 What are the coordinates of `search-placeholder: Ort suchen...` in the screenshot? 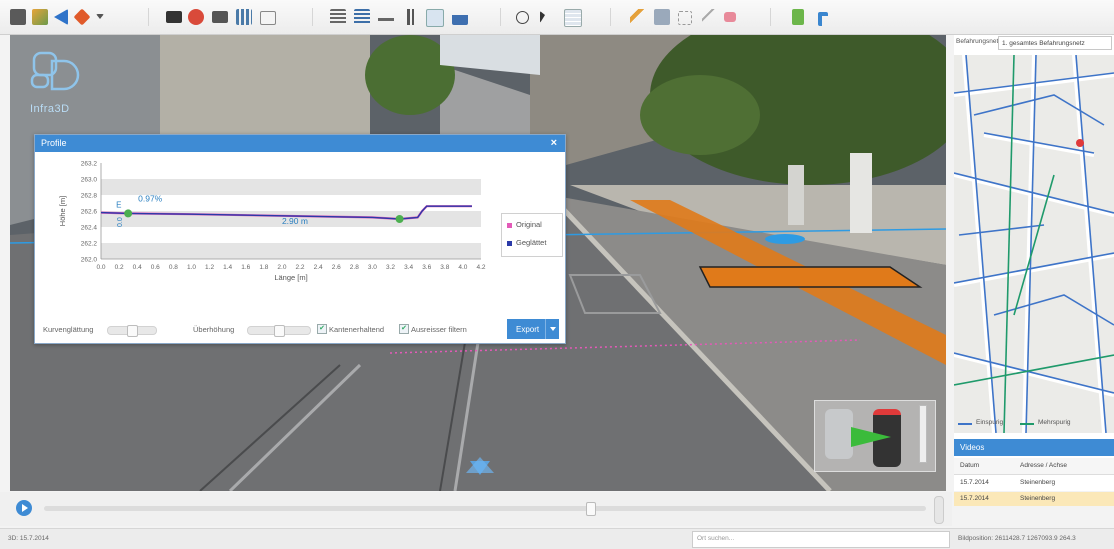 It's located at (716, 538).